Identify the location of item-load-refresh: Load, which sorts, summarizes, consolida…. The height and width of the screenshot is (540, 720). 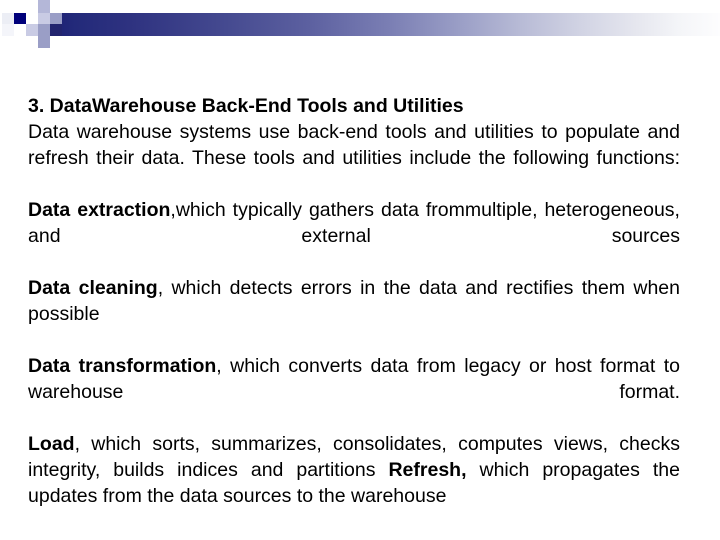
(354, 470).